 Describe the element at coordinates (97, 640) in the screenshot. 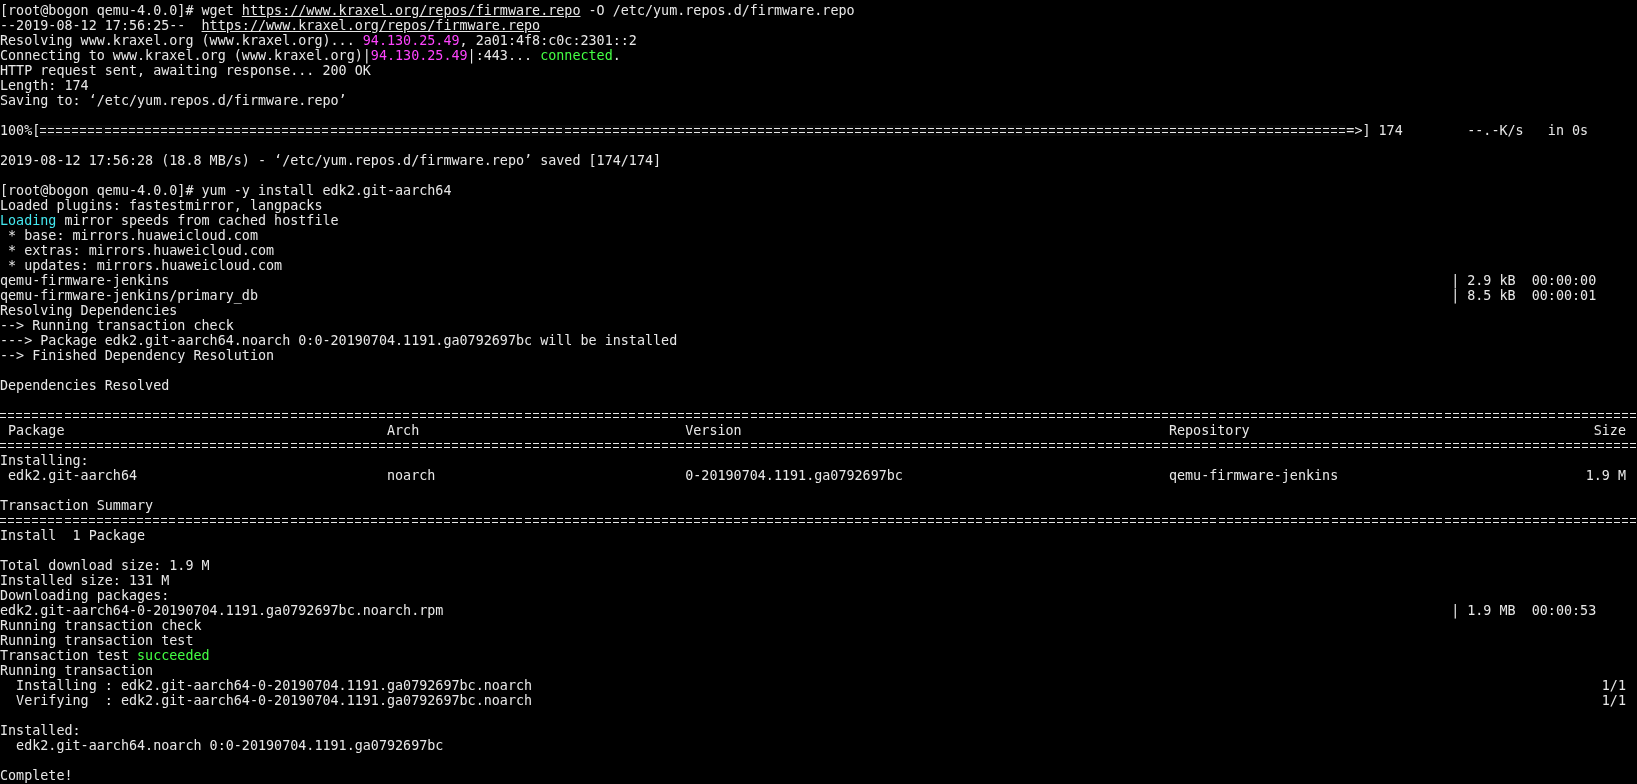

I see `terminal-line: Running transaction test` at that location.